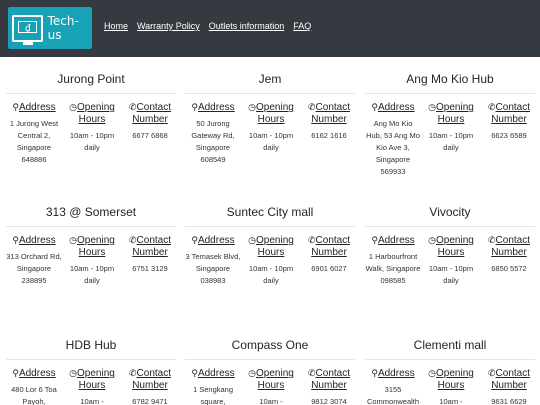 This screenshot has height=405, width=540. Describe the element at coordinates (34, 268) in the screenshot. I see `address-value: 313 Orchard Rd, Singapore 238895` at that location.